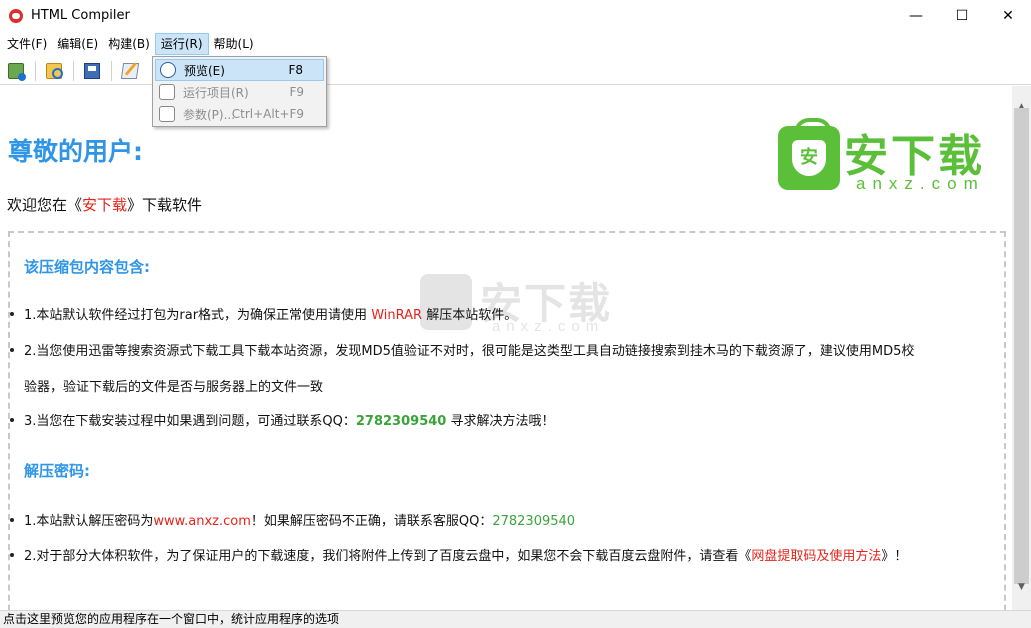 This screenshot has height=628, width=1031. I want to click on item-text: 3.当您在下载安装过程中如果遇到问题，可通过联系QQ：, so click(190, 421).